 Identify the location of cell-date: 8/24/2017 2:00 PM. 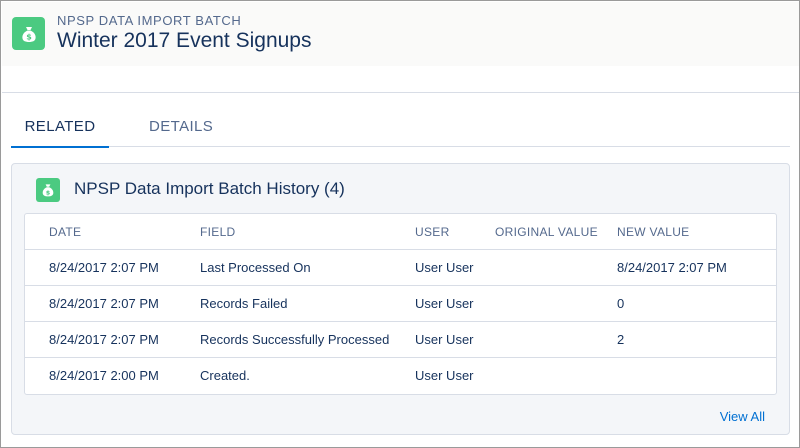
(104, 375).